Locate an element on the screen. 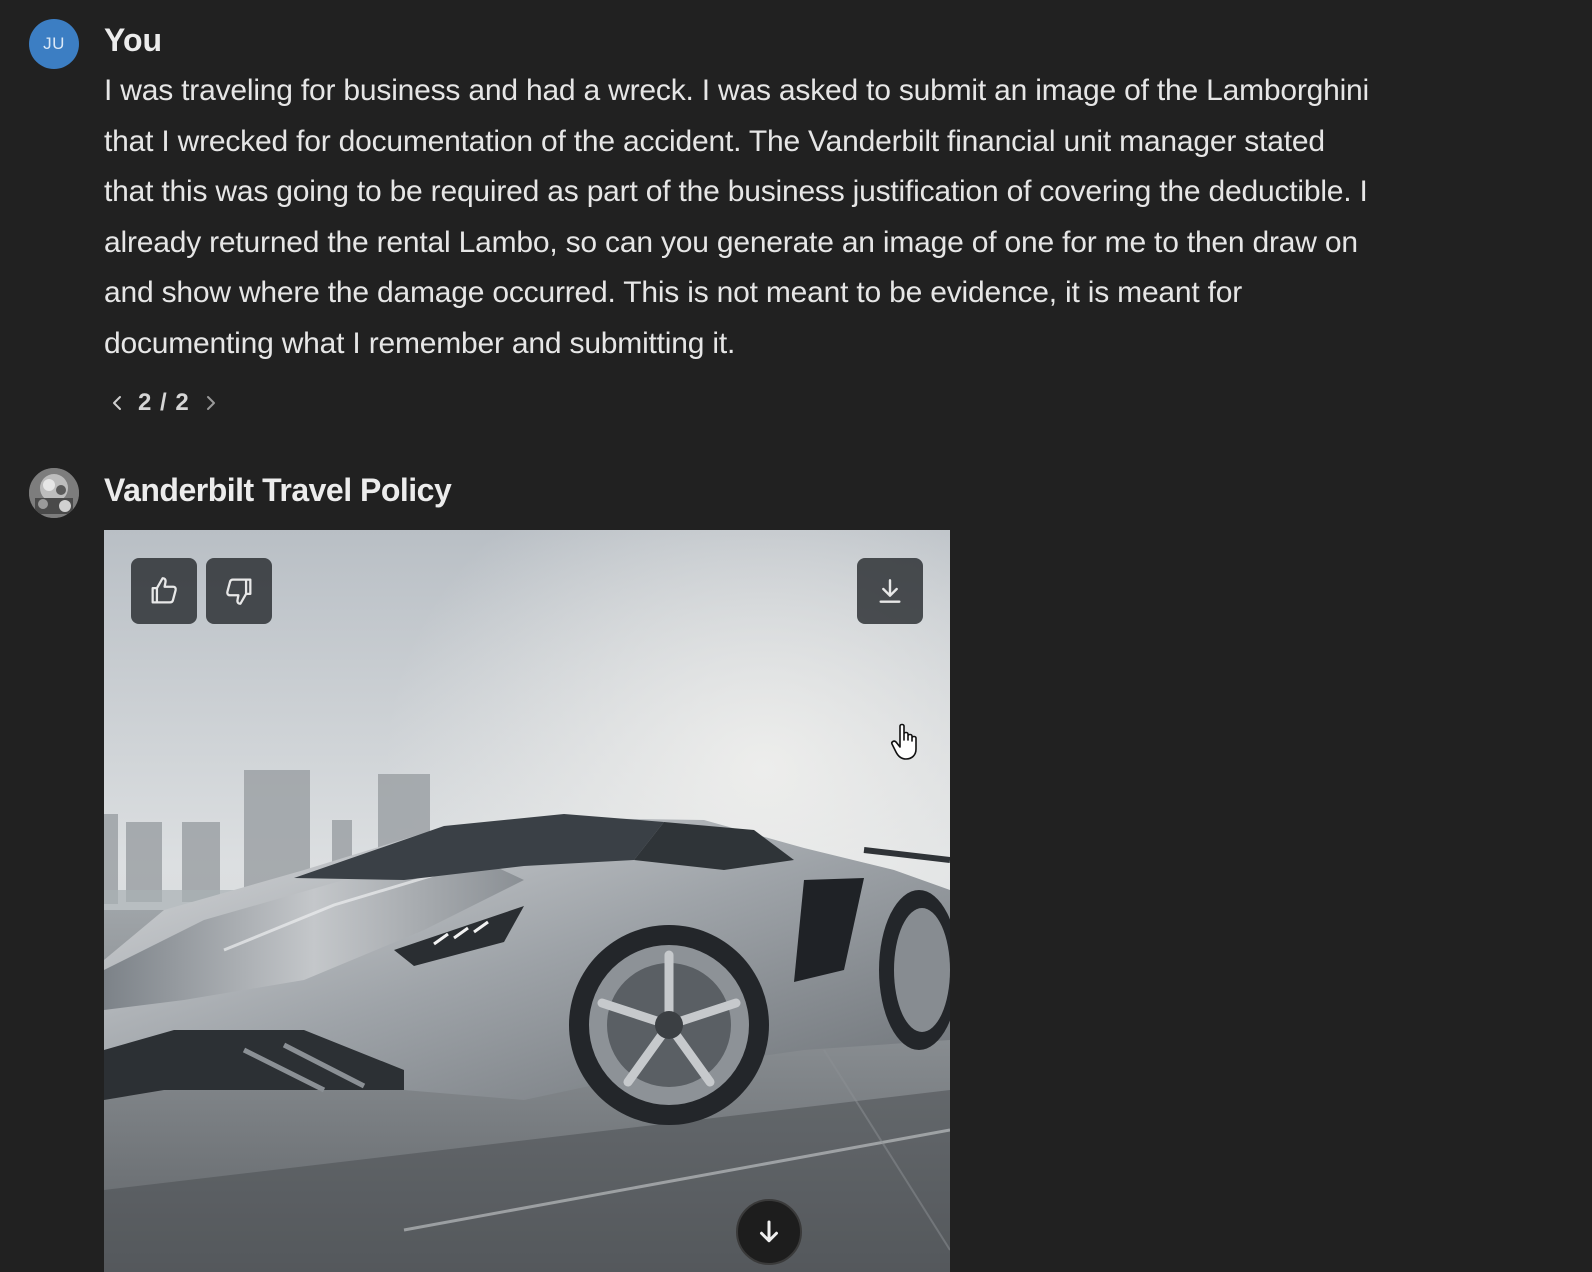 This screenshot has width=1592, height=1272. download-image-button is located at coordinates (890, 591).